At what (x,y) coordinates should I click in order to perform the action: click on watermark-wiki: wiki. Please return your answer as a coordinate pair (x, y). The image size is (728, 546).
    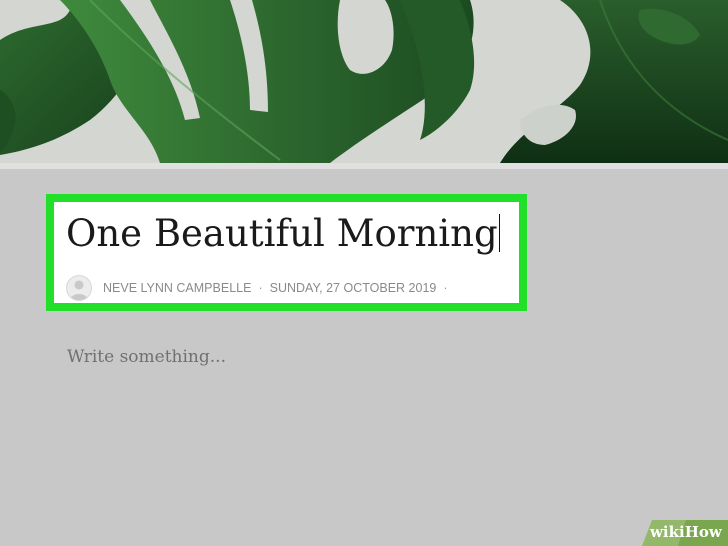
    Looking at the image, I should click on (667, 532).